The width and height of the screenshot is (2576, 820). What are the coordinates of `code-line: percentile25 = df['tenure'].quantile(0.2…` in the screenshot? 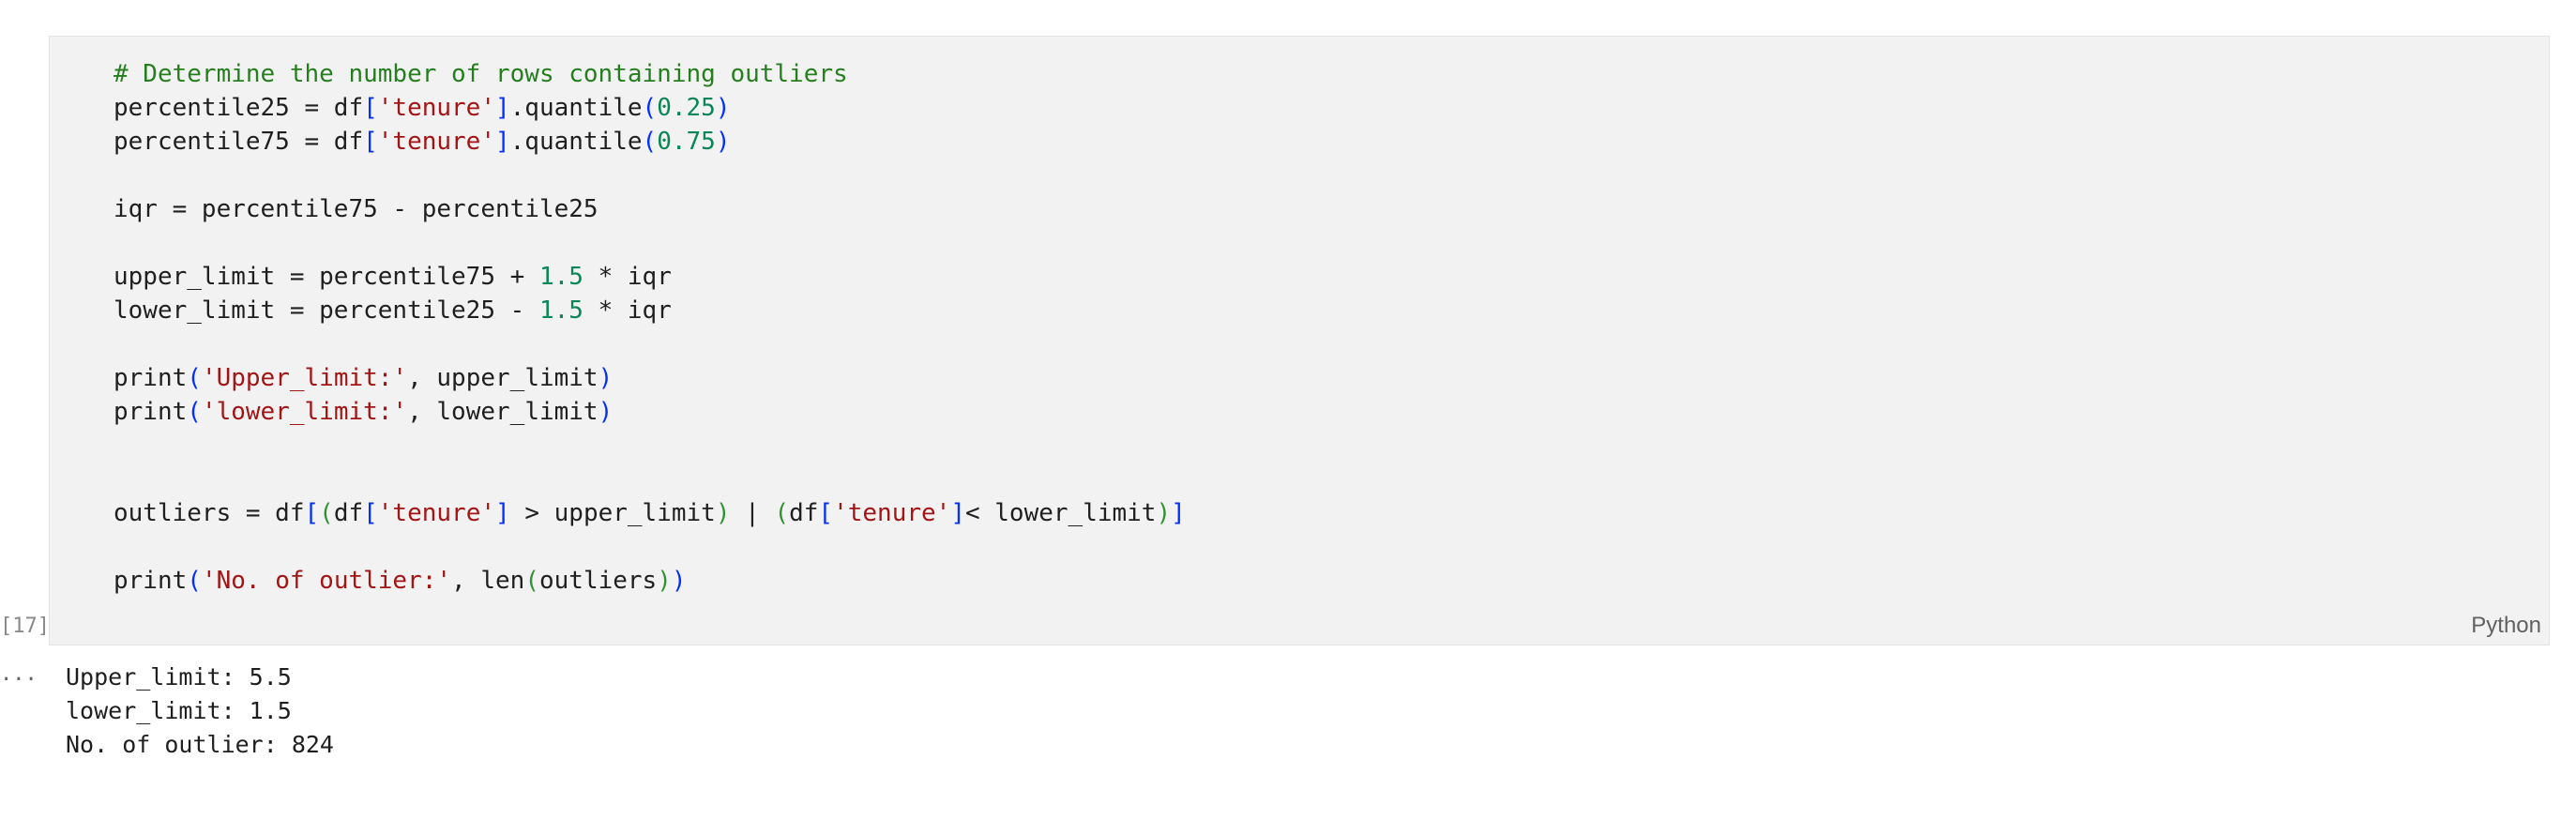 It's located at (650, 108).